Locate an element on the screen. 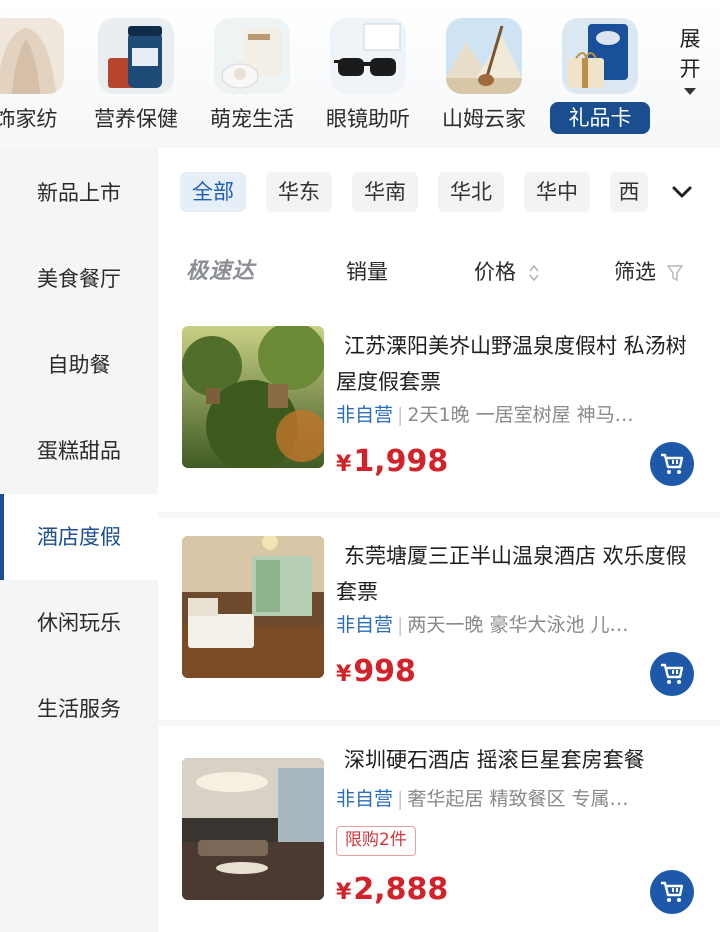  sidebar-item-label: 蛋糕甜品 is located at coordinates (79, 451).